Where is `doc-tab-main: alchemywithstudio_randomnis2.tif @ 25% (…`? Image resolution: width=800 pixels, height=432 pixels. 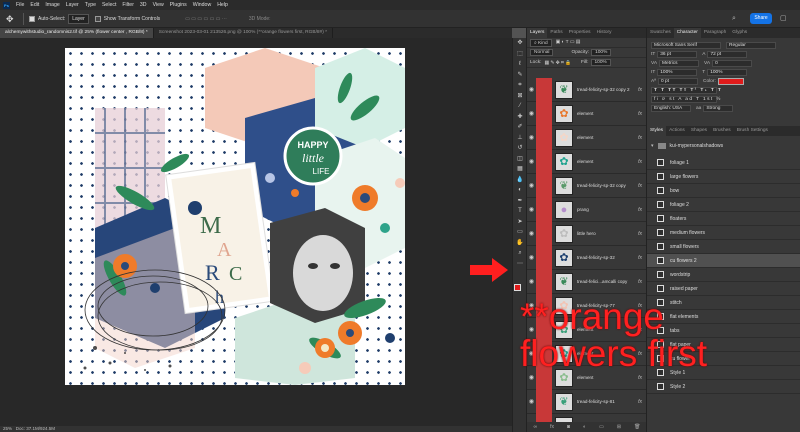
doc-tab-main: alchemywithstudio_randomnis2.tif @ 25% (… is located at coordinates (77, 33).